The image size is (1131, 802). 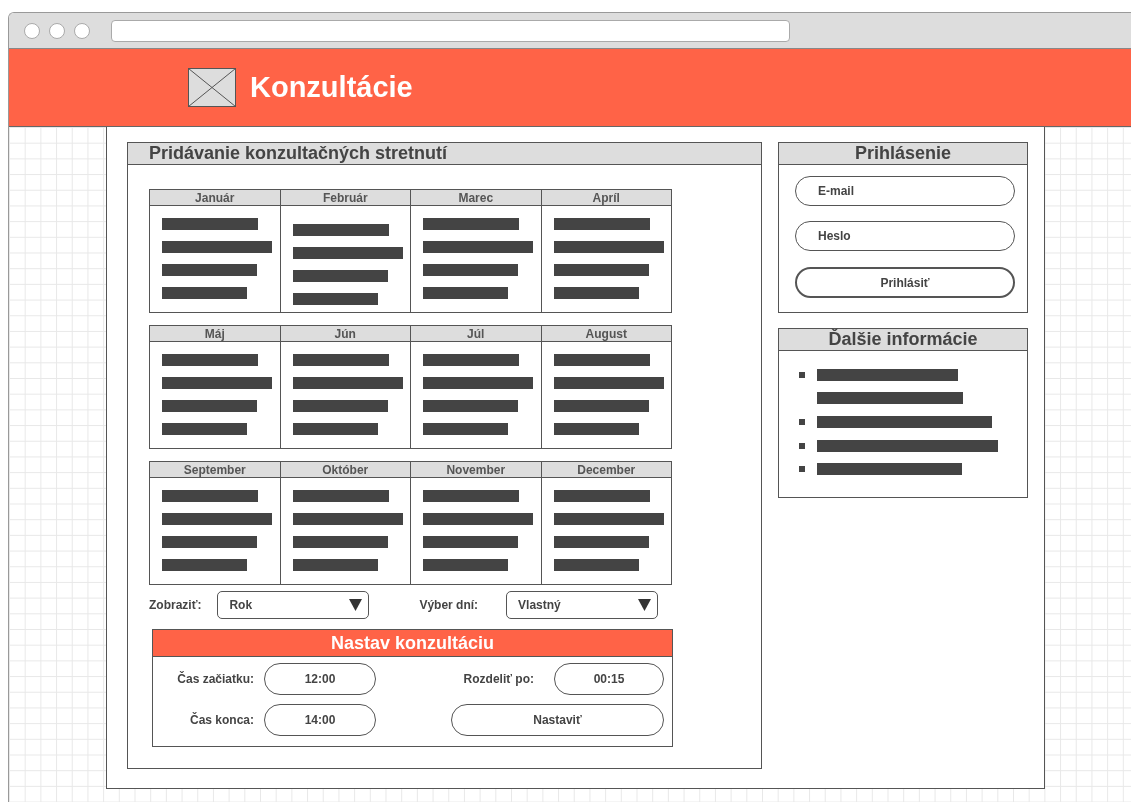 I want to click on time-field: 14:00, so click(x=320, y=720).